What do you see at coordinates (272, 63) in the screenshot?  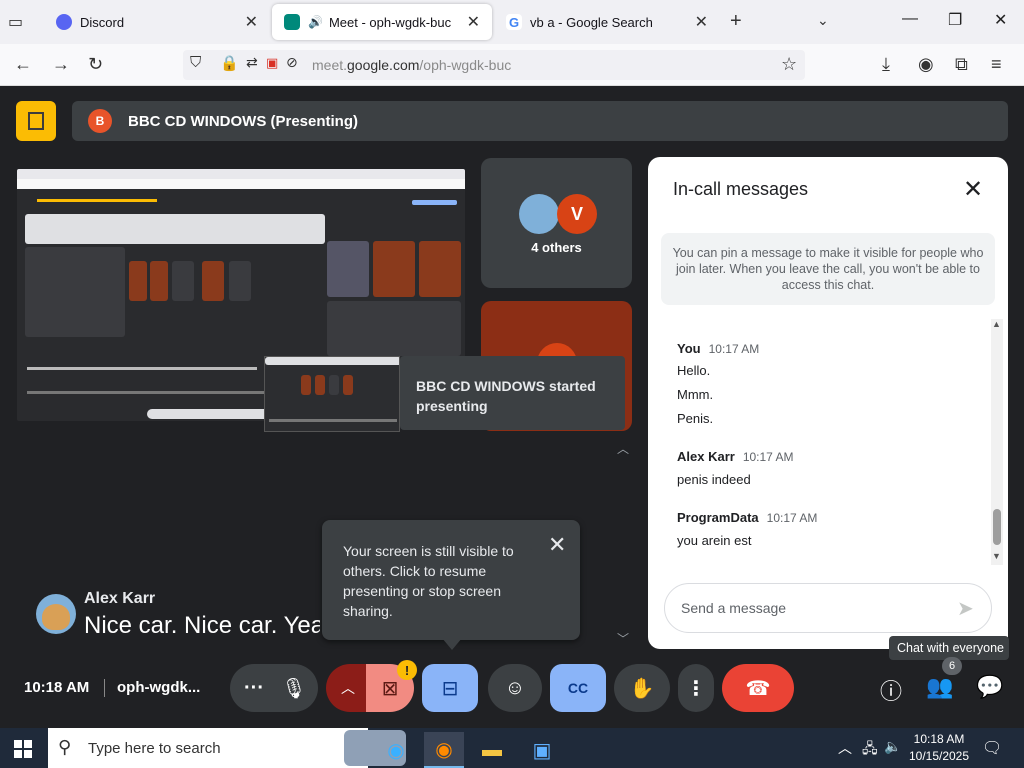 I see `screen-share-indicator-icon: ▣` at bounding box center [272, 63].